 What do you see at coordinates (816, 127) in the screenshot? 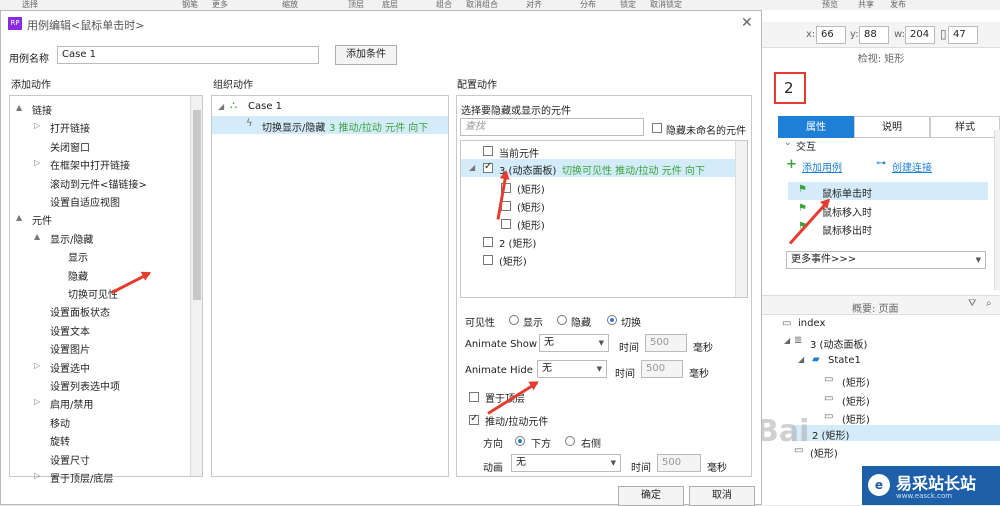
I see `tab-properties: 属性` at bounding box center [816, 127].